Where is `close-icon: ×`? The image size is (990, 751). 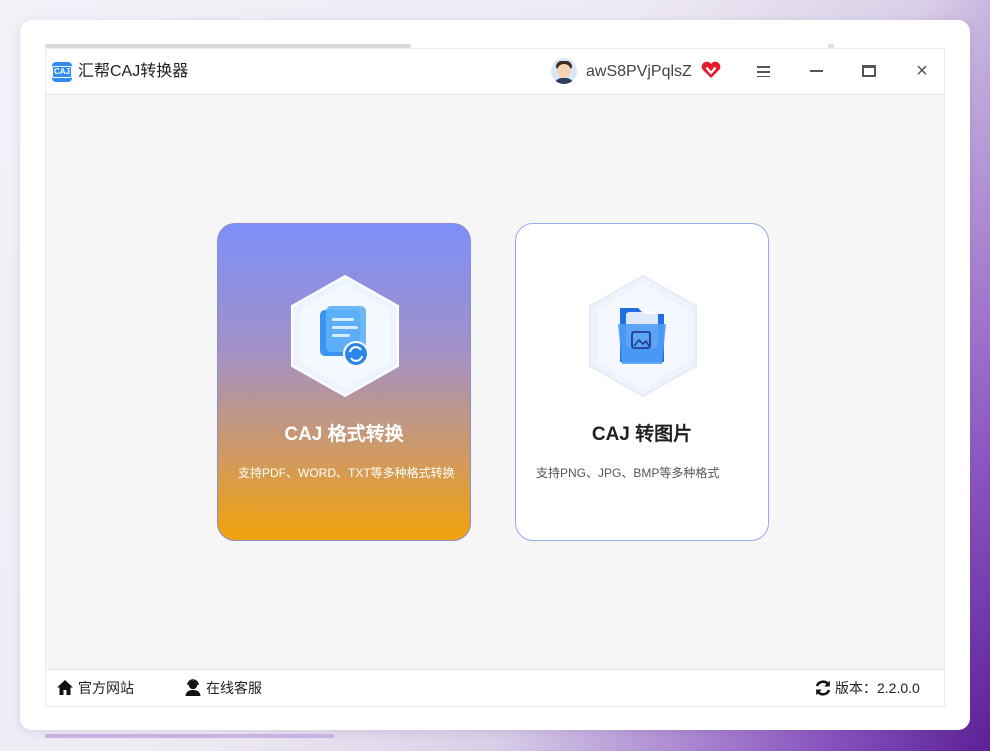 close-icon: × is located at coordinates (922, 71).